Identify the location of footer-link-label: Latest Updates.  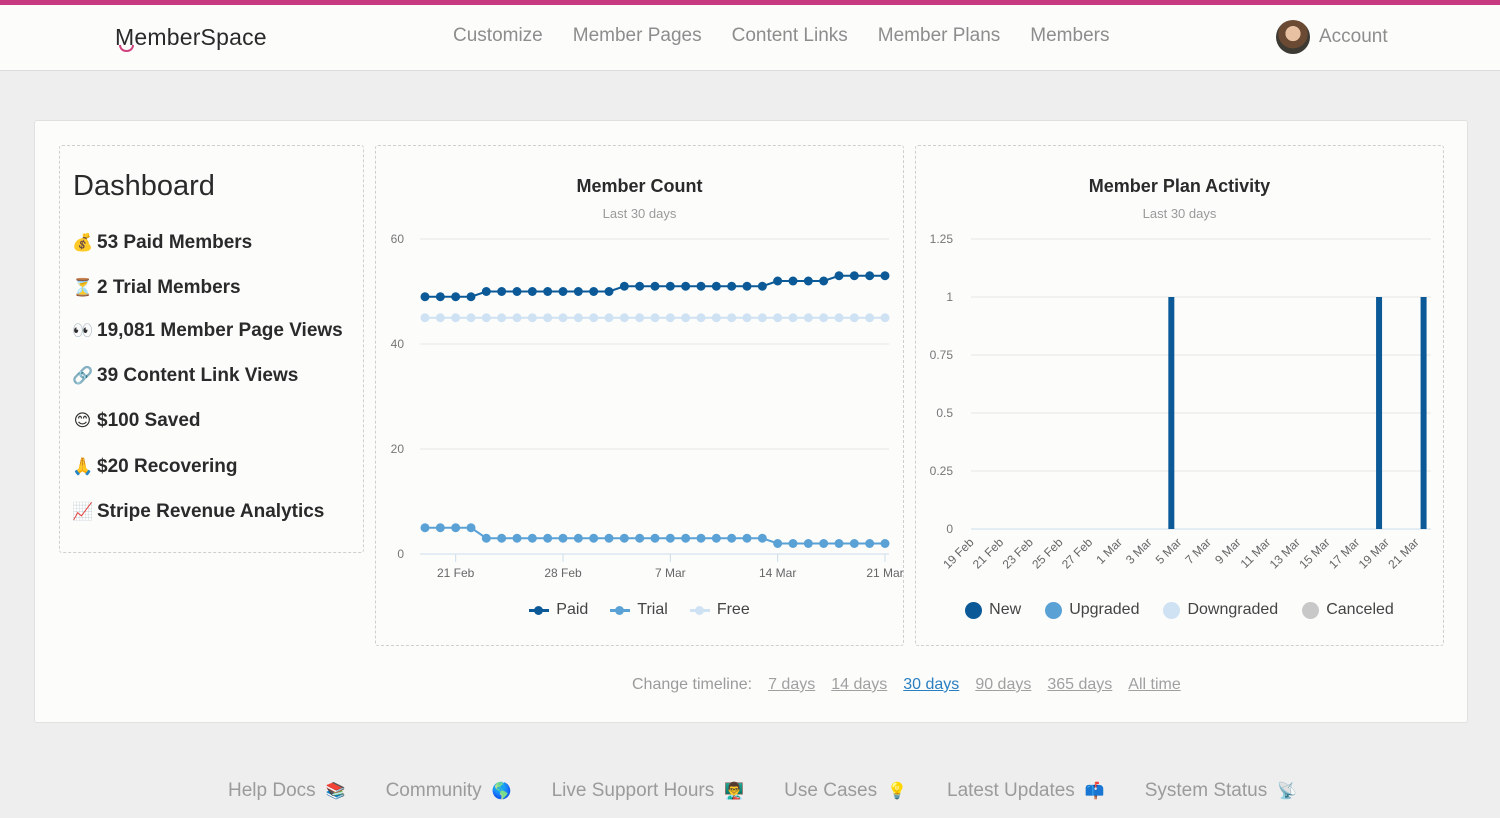
(1011, 791).